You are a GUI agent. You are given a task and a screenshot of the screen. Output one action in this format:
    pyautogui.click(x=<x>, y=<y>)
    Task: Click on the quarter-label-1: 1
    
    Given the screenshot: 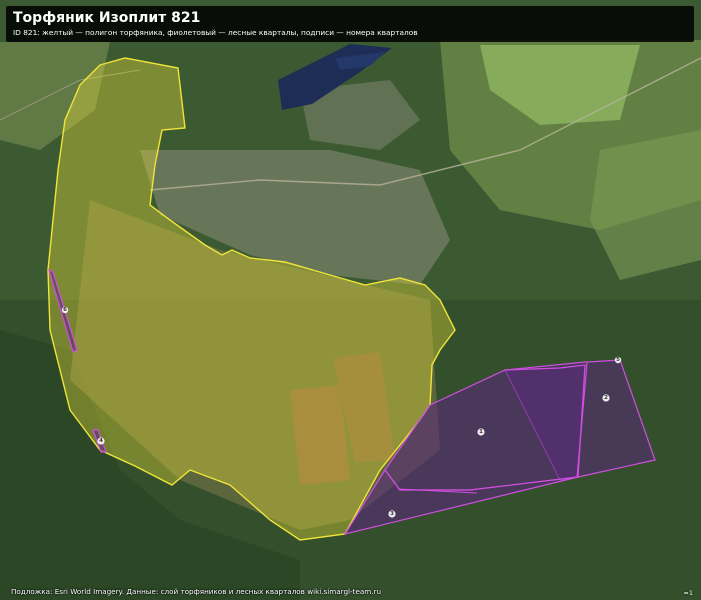 What is the action you would take?
    pyautogui.click(x=481, y=432)
    